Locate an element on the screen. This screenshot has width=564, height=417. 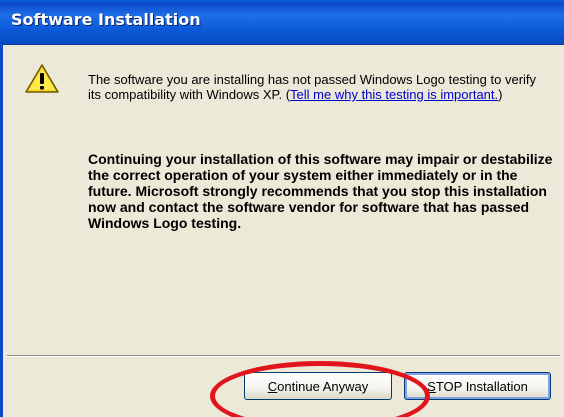
compatibility-text-close: ) is located at coordinates (500, 94).